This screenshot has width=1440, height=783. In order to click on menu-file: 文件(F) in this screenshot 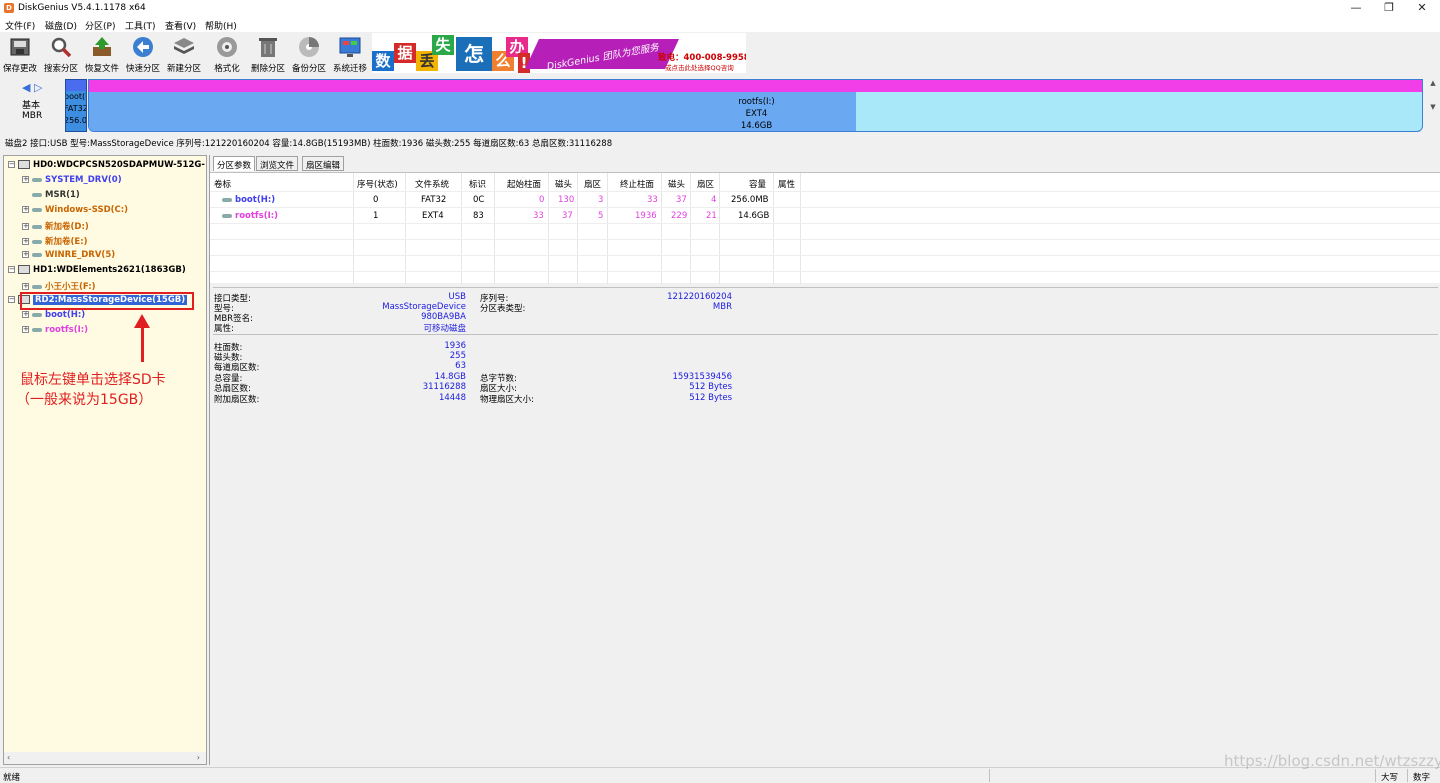, I will do `click(20, 25)`.